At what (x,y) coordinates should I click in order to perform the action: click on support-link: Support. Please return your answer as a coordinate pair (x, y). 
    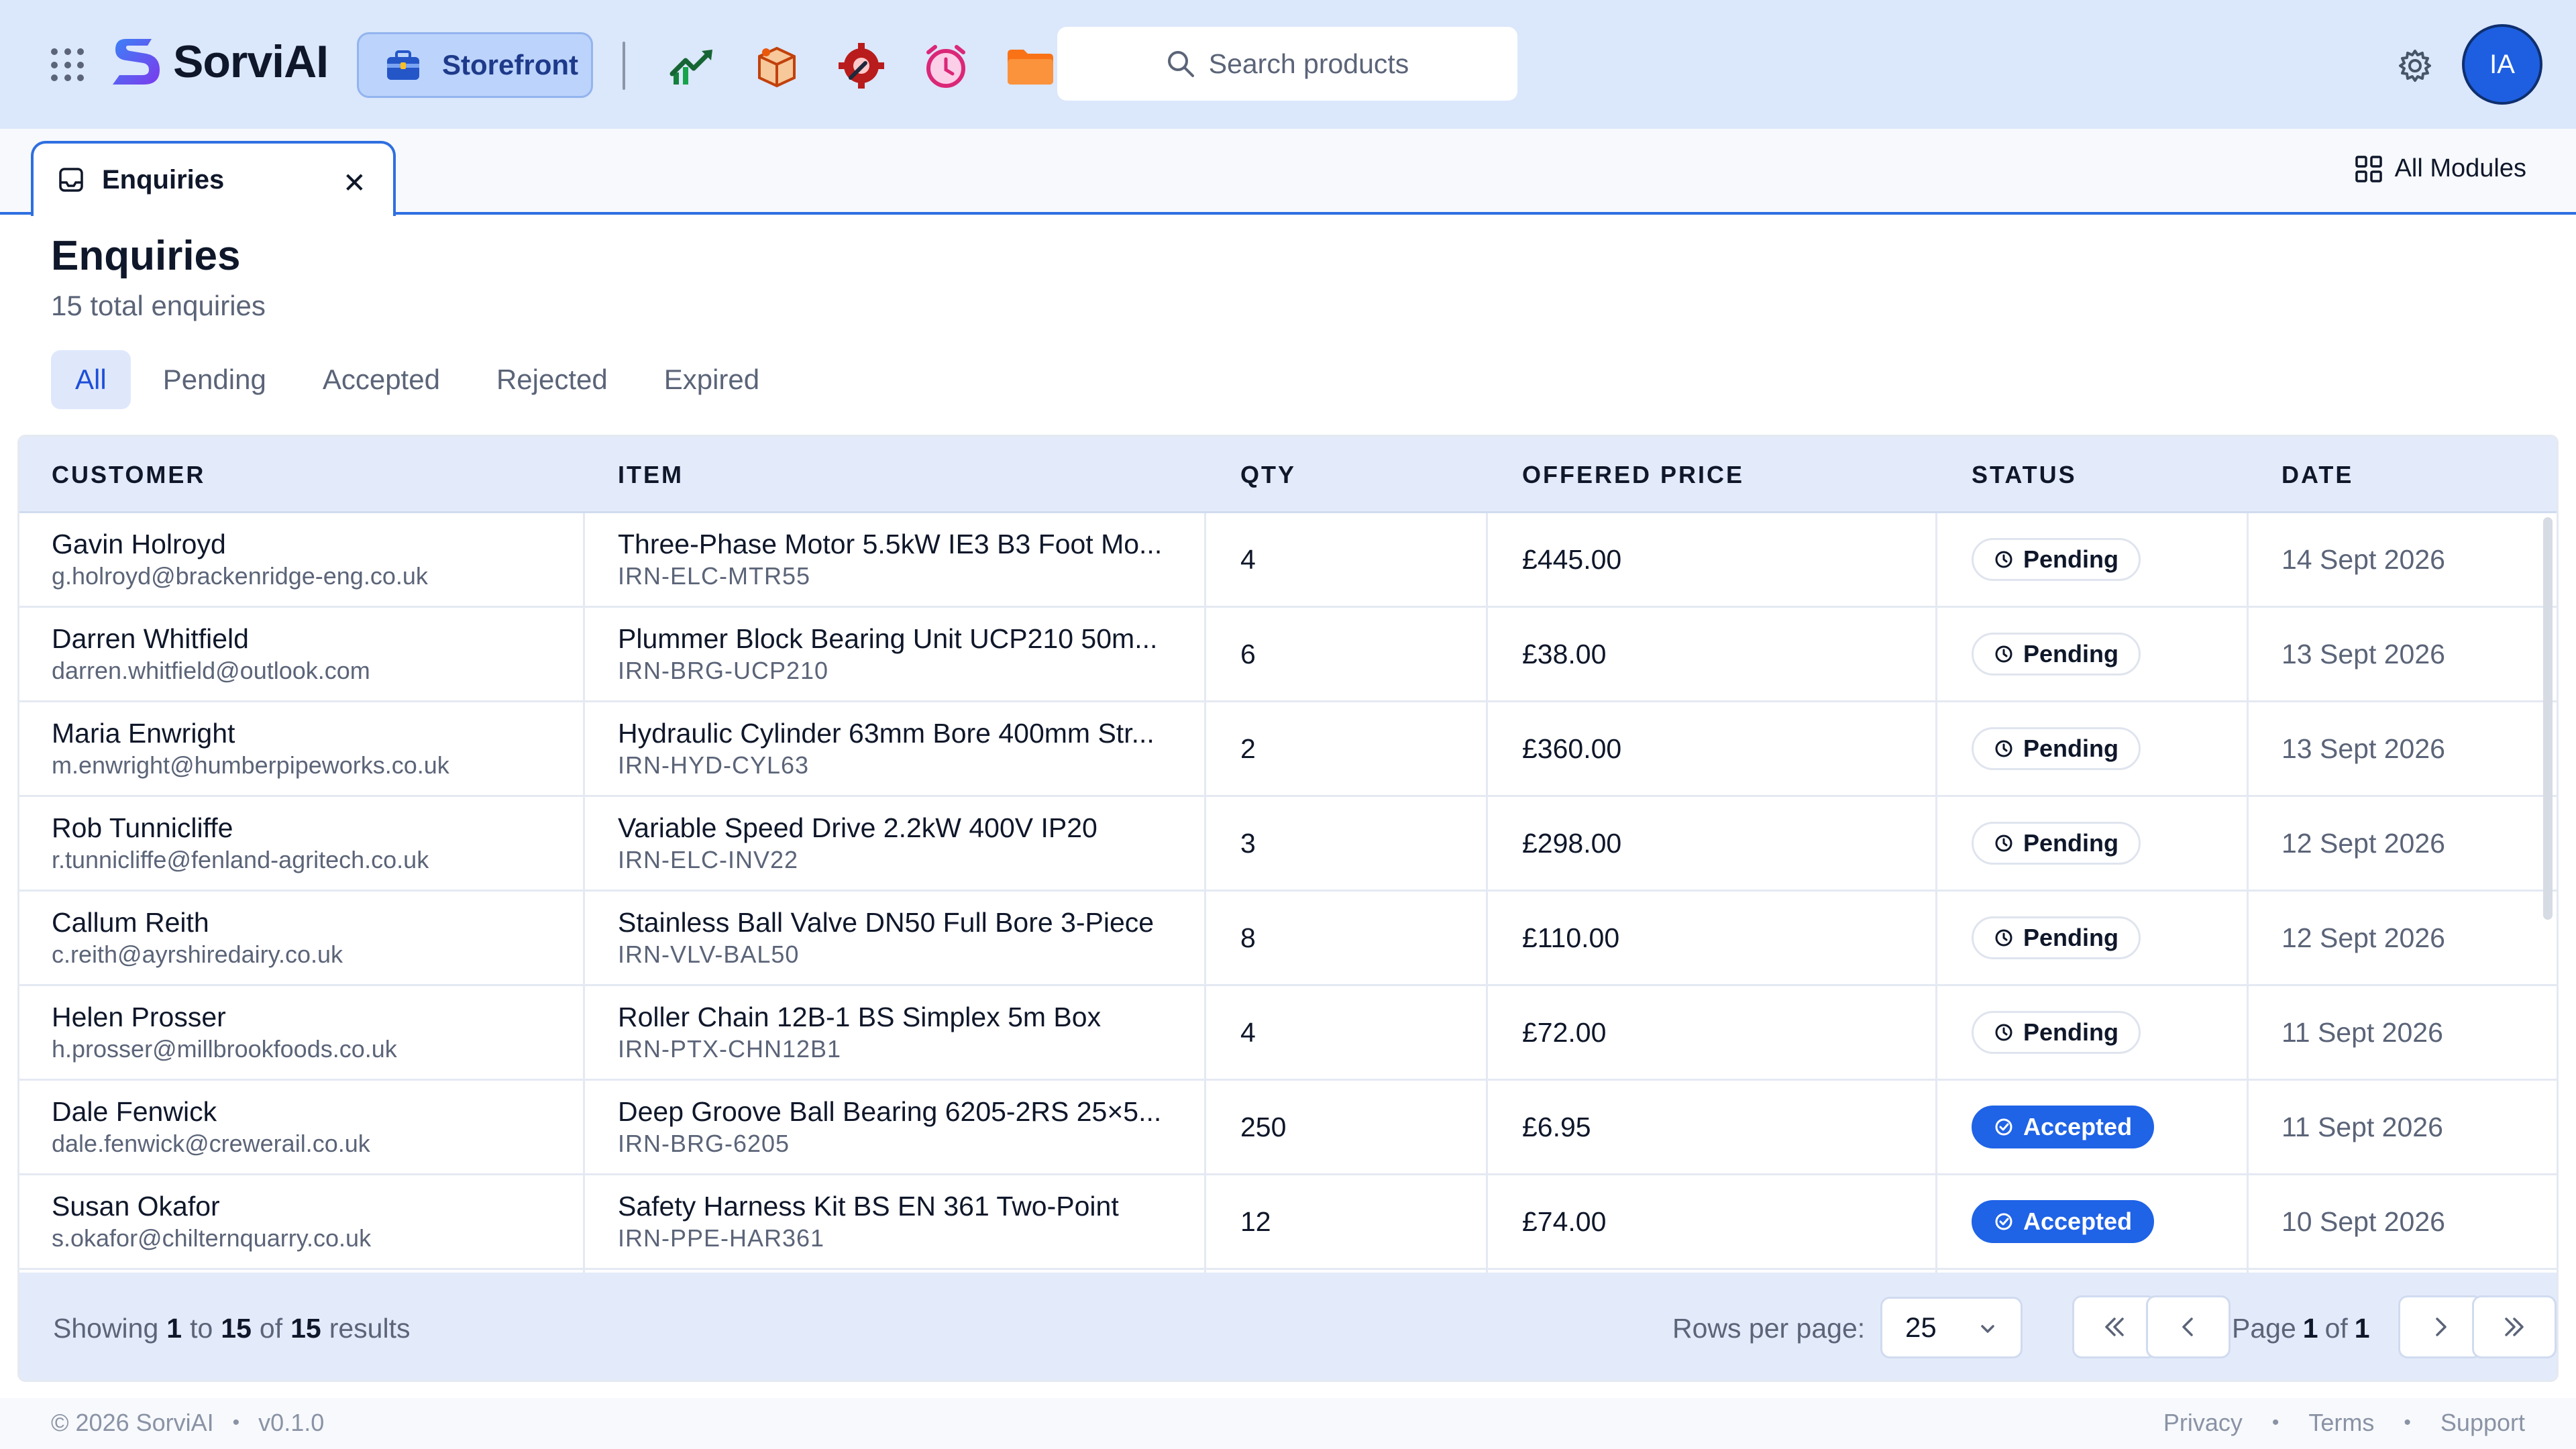
    Looking at the image, I should click on (2482, 1423).